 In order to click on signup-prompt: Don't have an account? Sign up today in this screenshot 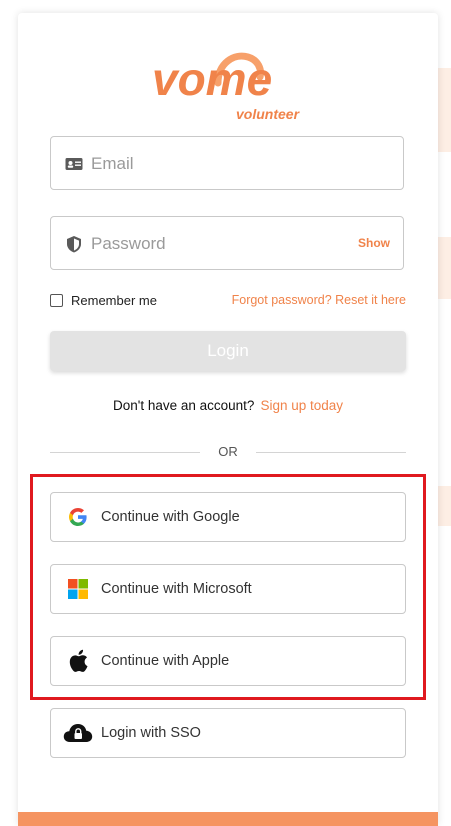, I will do `click(228, 405)`.